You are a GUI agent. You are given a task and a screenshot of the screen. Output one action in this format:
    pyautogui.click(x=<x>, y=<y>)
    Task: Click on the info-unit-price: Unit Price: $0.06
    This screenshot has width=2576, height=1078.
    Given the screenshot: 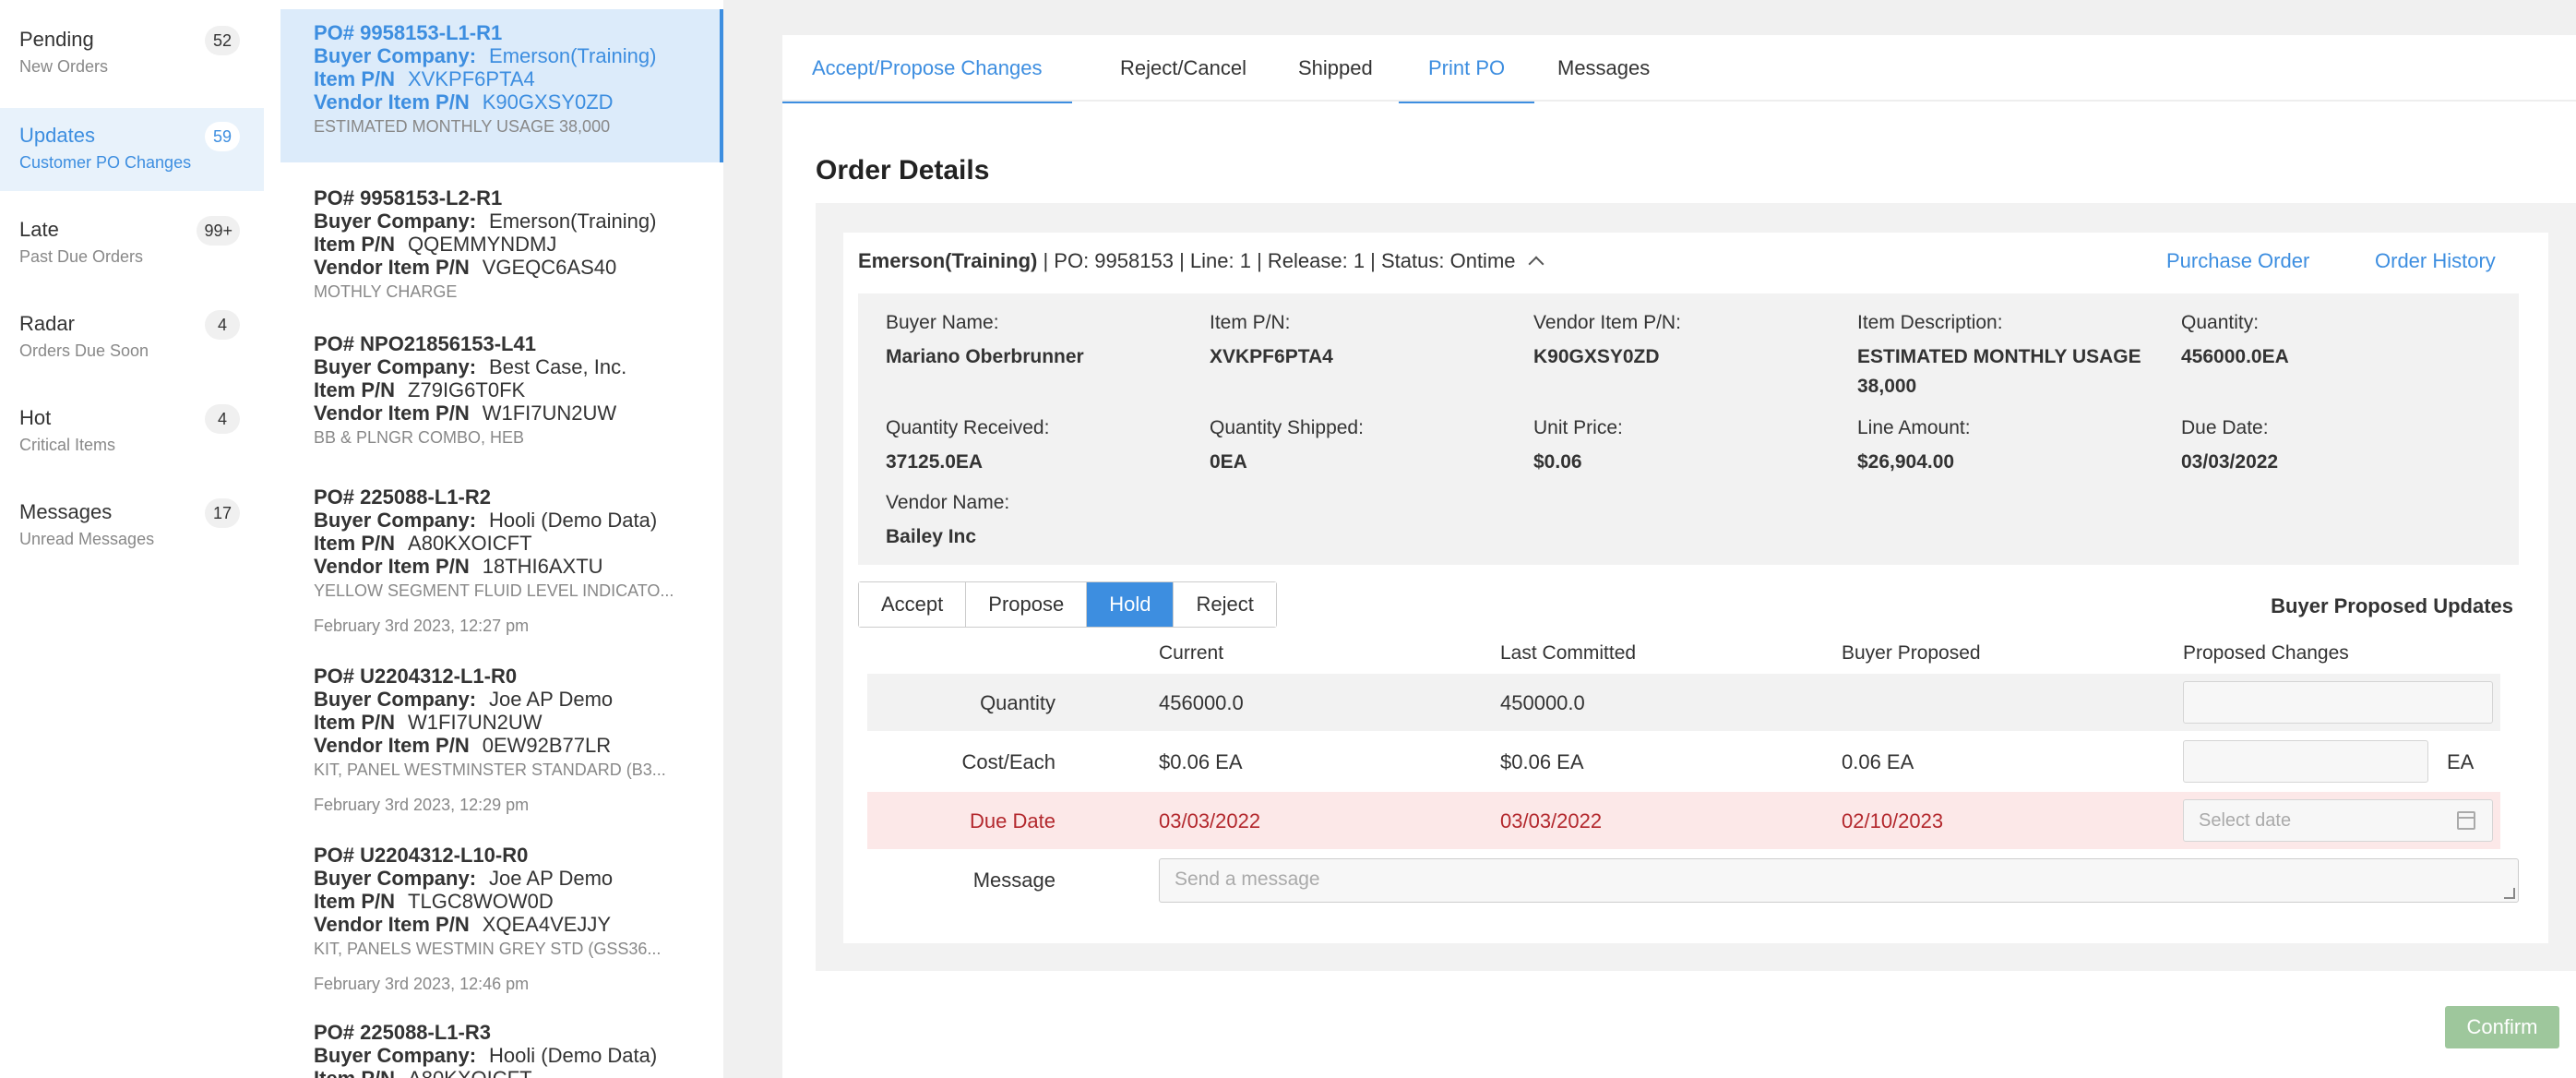 What is the action you would take?
    pyautogui.click(x=1578, y=447)
    